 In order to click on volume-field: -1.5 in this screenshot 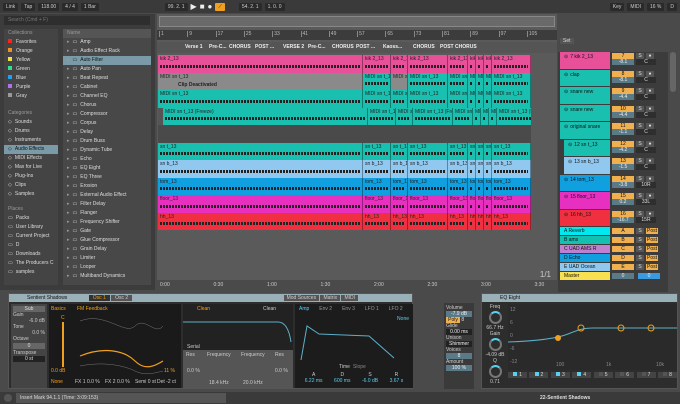, I will do `click(623, 167)`.